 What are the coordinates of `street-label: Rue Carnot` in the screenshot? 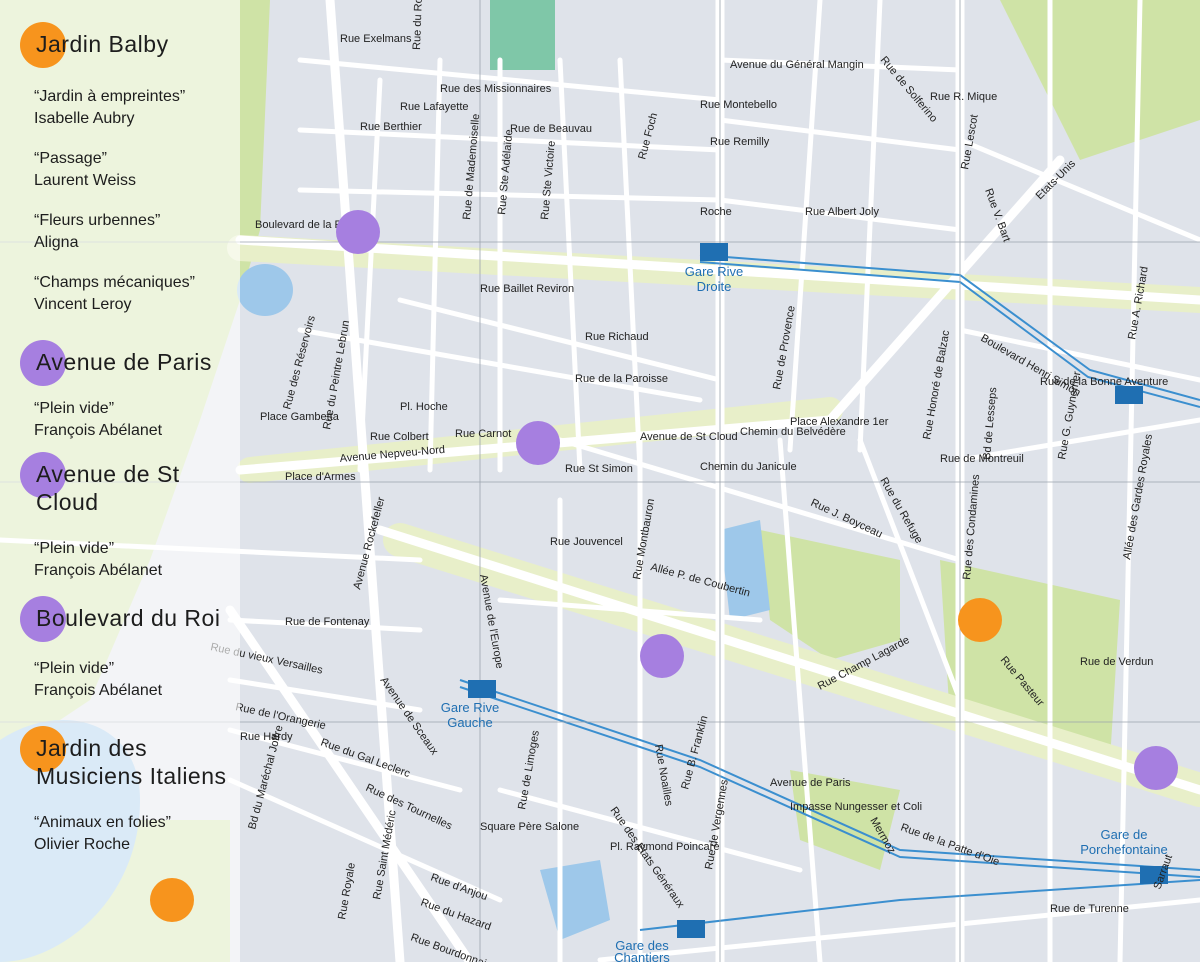 It's located at (483, 434).